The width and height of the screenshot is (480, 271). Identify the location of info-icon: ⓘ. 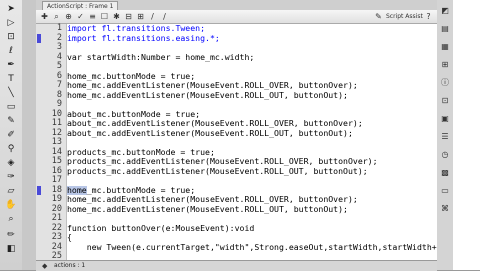
(445, 83).